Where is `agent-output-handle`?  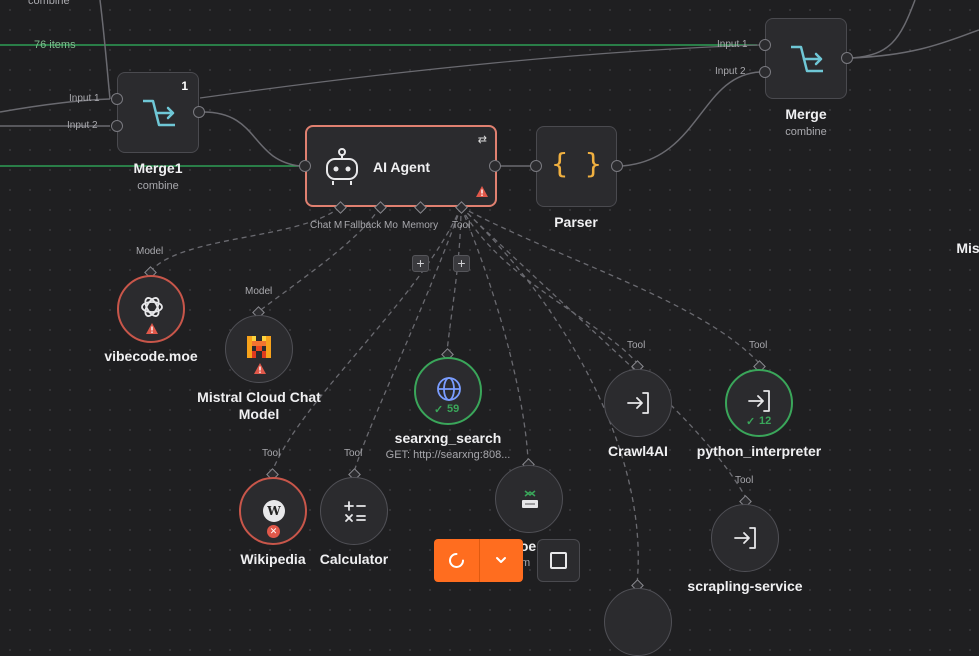
agent-output-handle is located at coordinates (495, 166).